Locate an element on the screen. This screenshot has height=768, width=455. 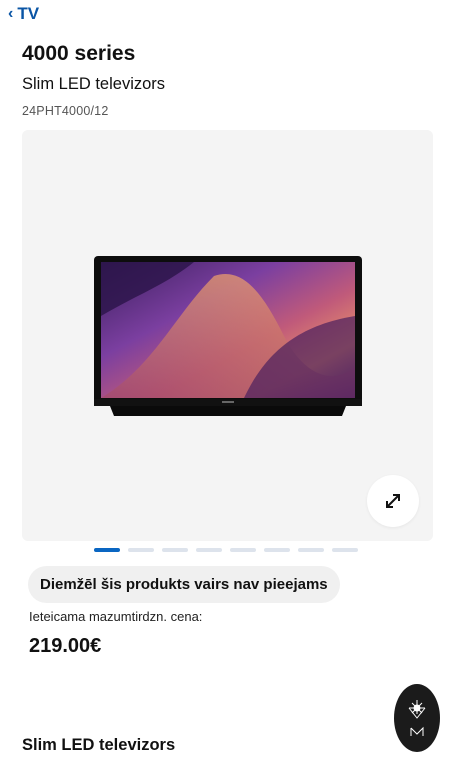
price-label: Ieteicama mazumtirdzn. cena: is located at coordinates (116, 616).